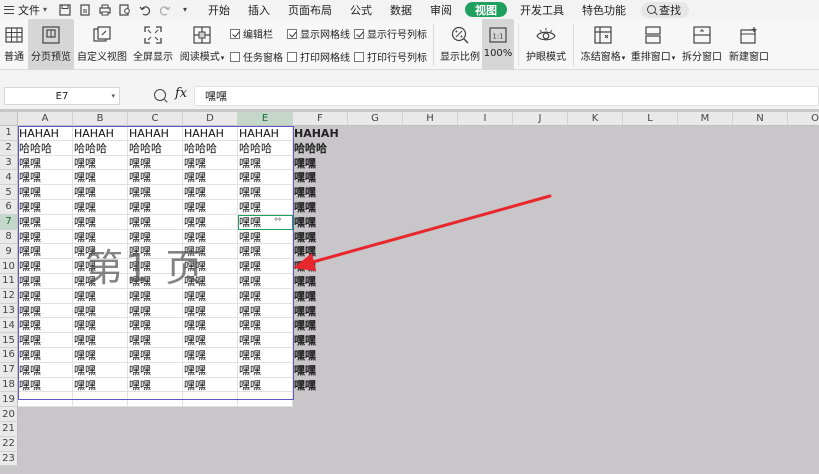 This screenshot has width=819, height=474. What do you see at coordinates (153, 44) in the screenshot?
I see `full-screen-button: 全屏显示` at bounding box center [153, 44].